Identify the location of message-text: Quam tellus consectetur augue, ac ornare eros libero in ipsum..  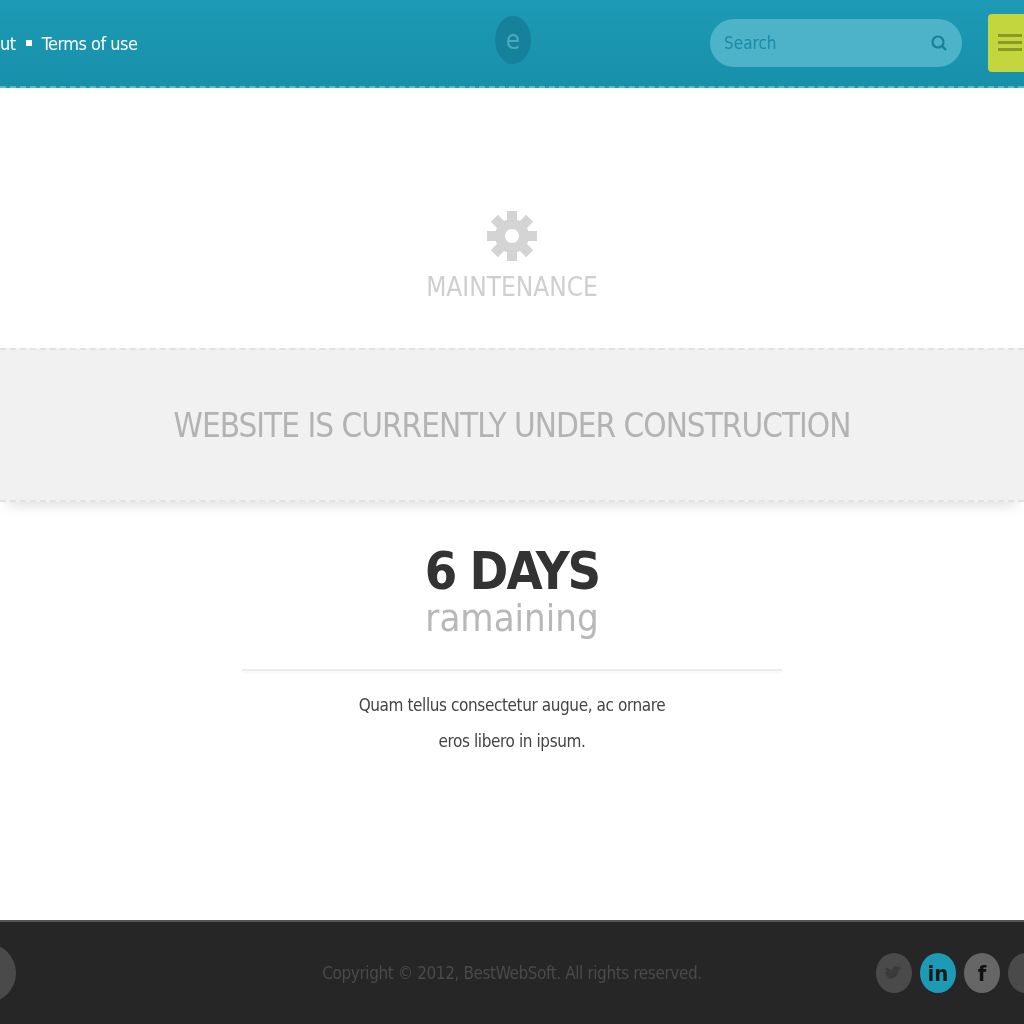
(512, 723).